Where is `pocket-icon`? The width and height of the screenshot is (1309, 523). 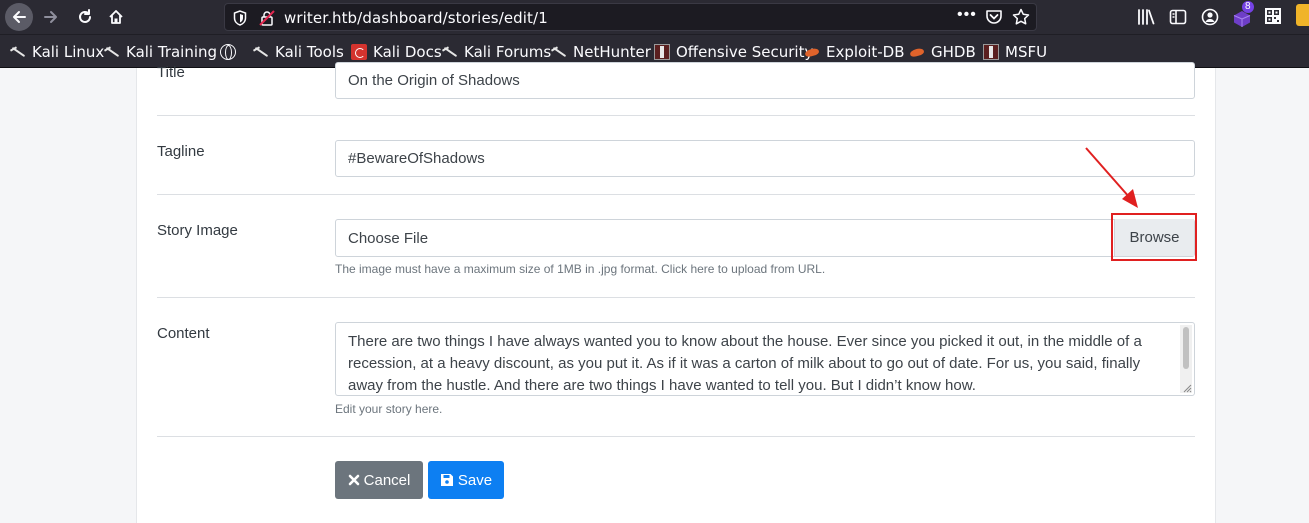
pocket-icon is located at coordinates (994, 17).